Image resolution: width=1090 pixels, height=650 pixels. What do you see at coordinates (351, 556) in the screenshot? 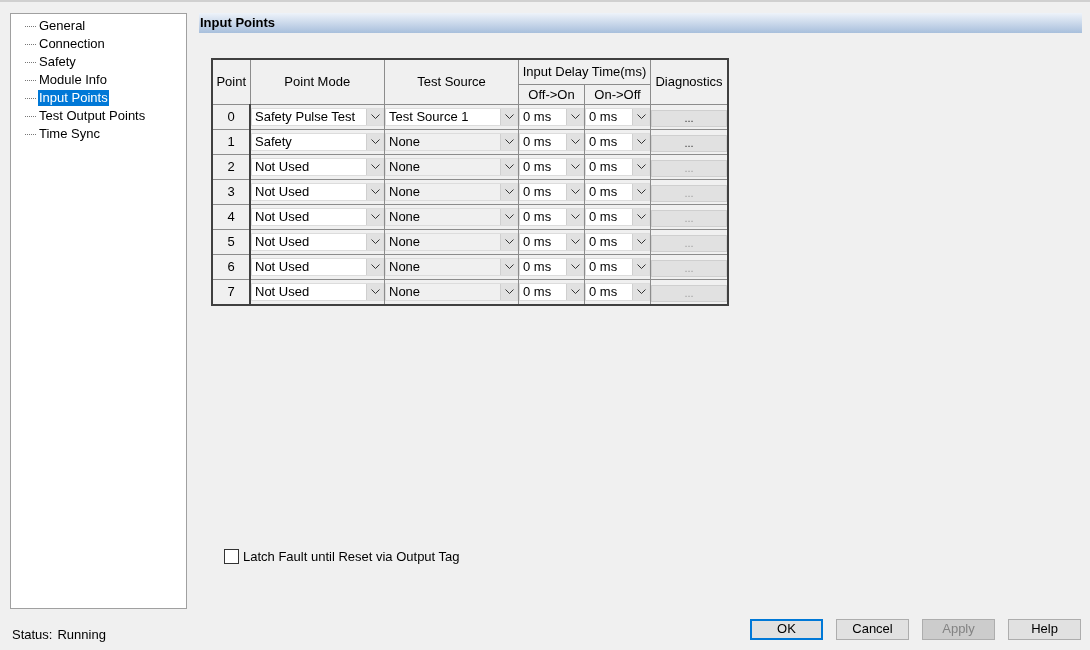
I see `checkbox-label: Latch Fault until Reset via Output Tag` at bounding box center [351, 556].